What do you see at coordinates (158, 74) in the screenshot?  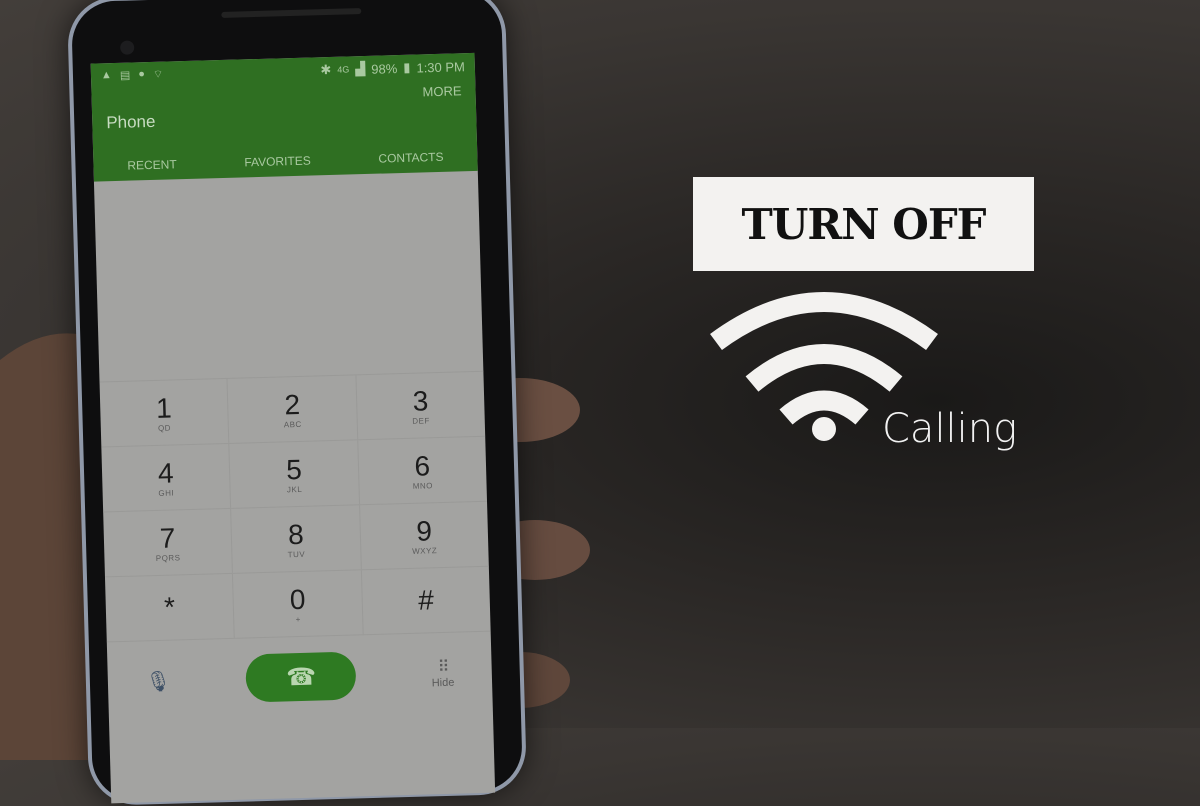 I see `wifi-calling-icon: ⌔` at bounding box center [158, 74].